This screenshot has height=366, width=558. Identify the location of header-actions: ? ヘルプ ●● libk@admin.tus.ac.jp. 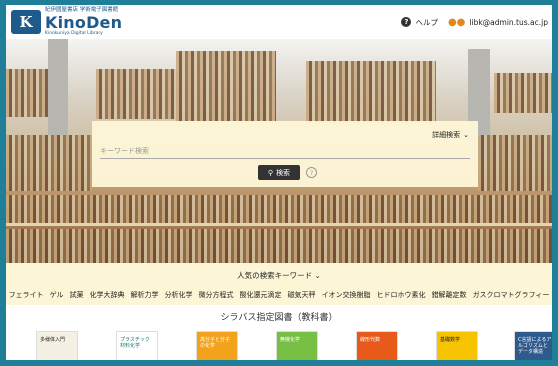
(474, 22).